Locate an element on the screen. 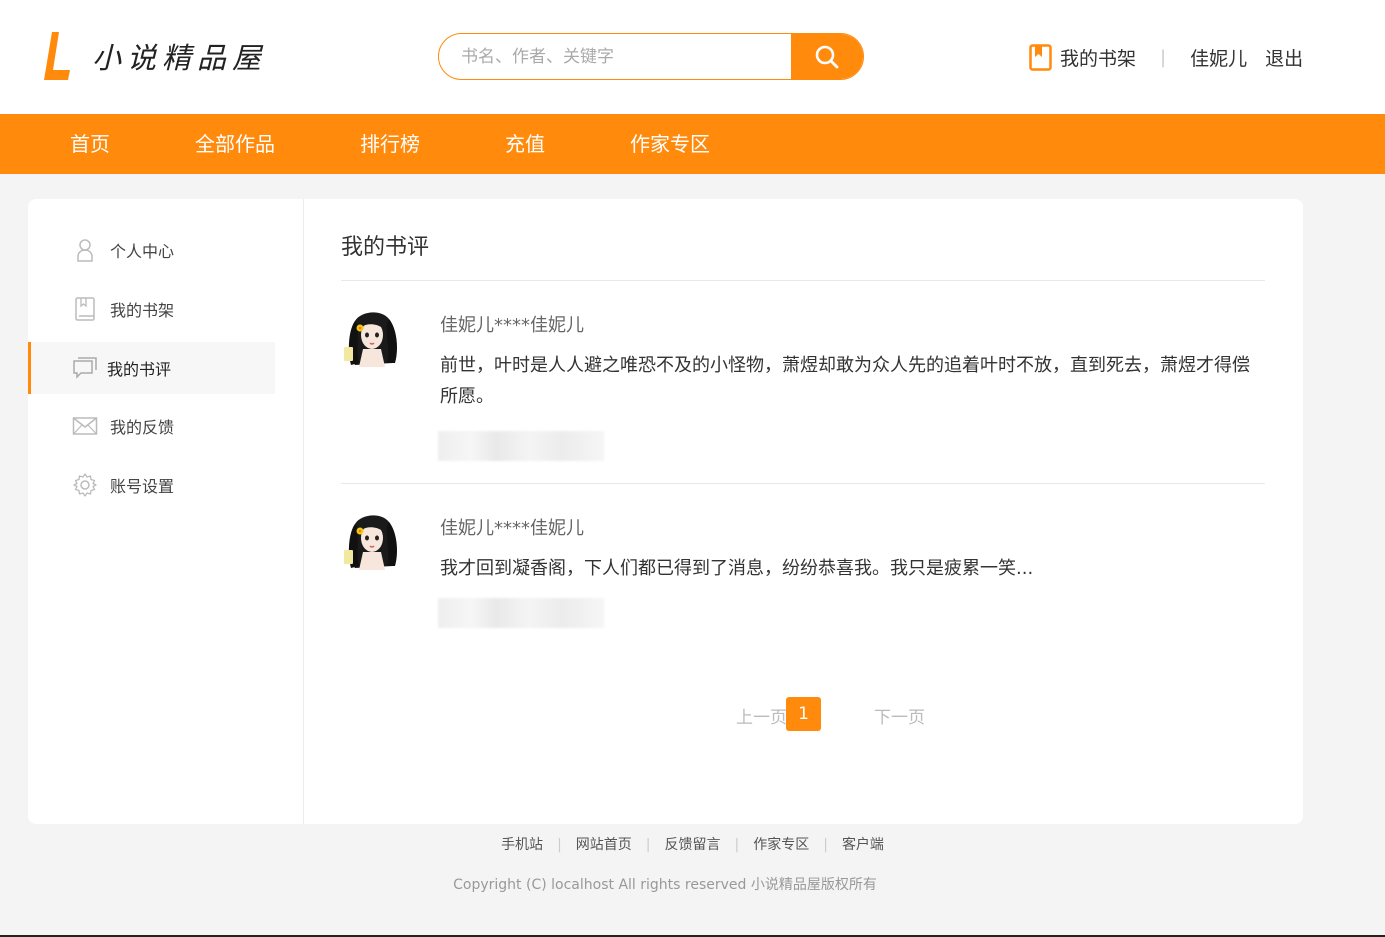  footer-link-feedback: 反馈留言 is located at coordinates (693, 845).